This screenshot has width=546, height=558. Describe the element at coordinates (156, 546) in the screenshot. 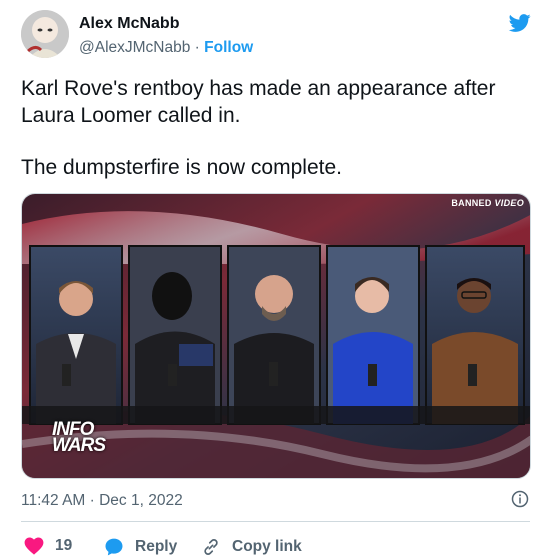

I see `reply-label: Reply` at that location.